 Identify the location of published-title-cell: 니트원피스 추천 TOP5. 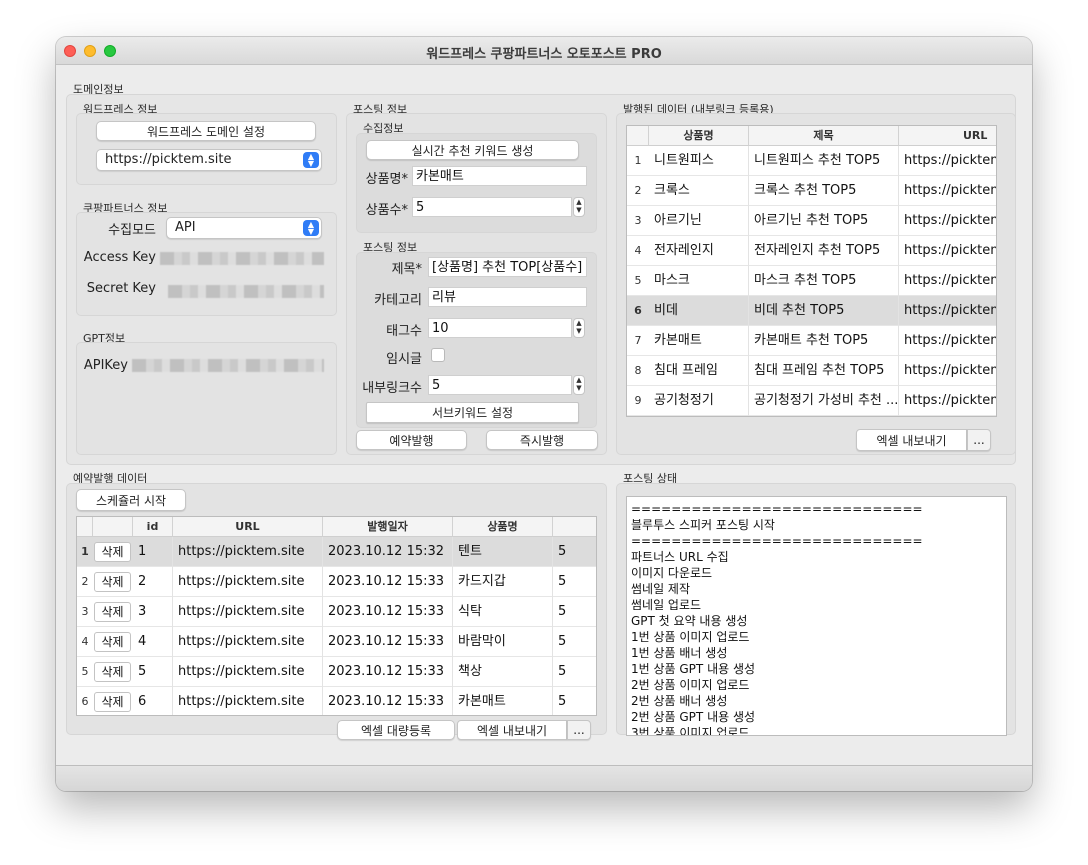
(824, 161).